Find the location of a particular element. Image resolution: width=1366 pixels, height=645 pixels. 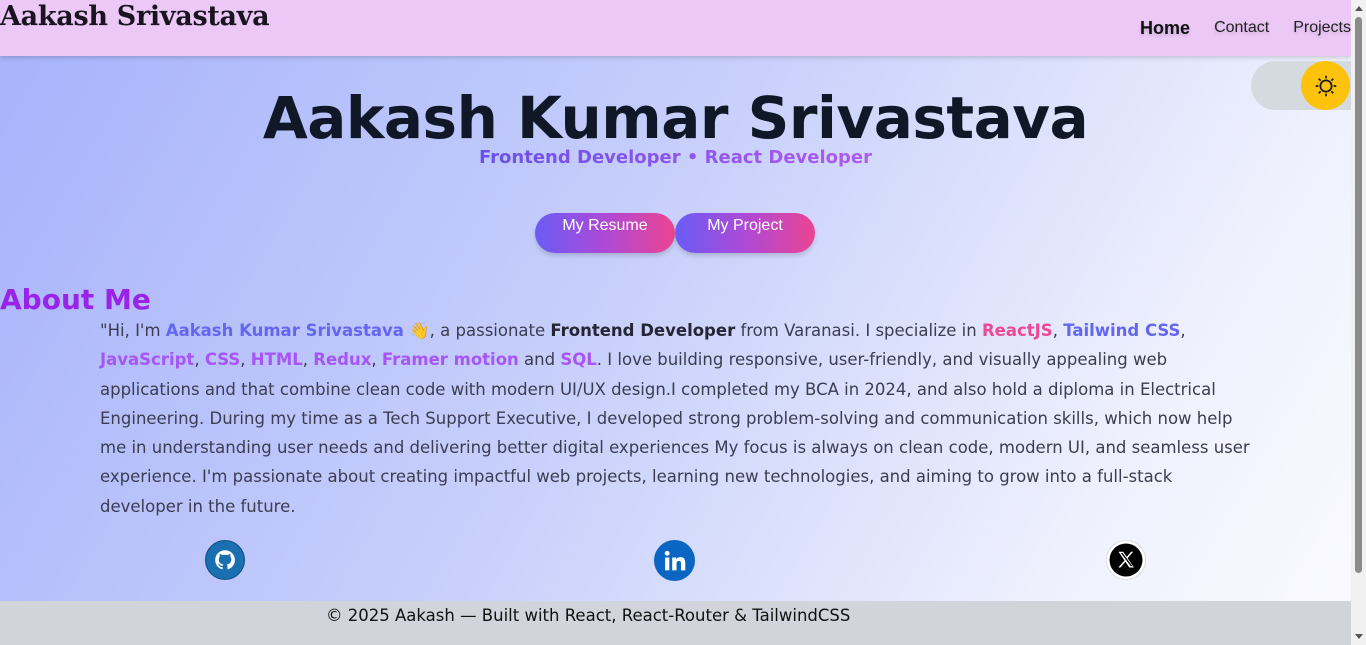

skill-redux: Redux is located at coordinates (342, 360).